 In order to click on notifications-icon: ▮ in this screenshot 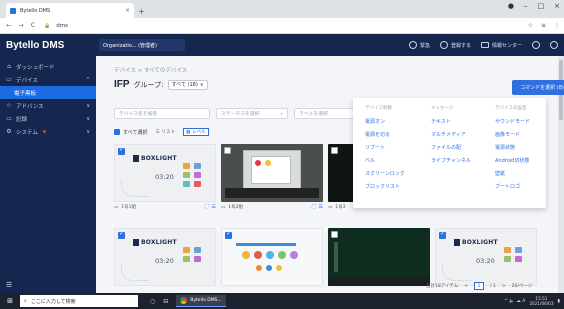, I will do `click(559, 301)`.